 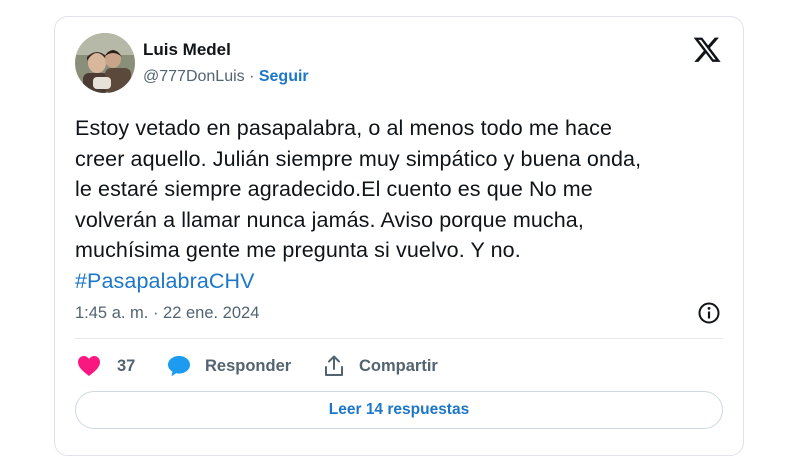 I want to click on comment-bubble-icon, so click(x=179, y=366).